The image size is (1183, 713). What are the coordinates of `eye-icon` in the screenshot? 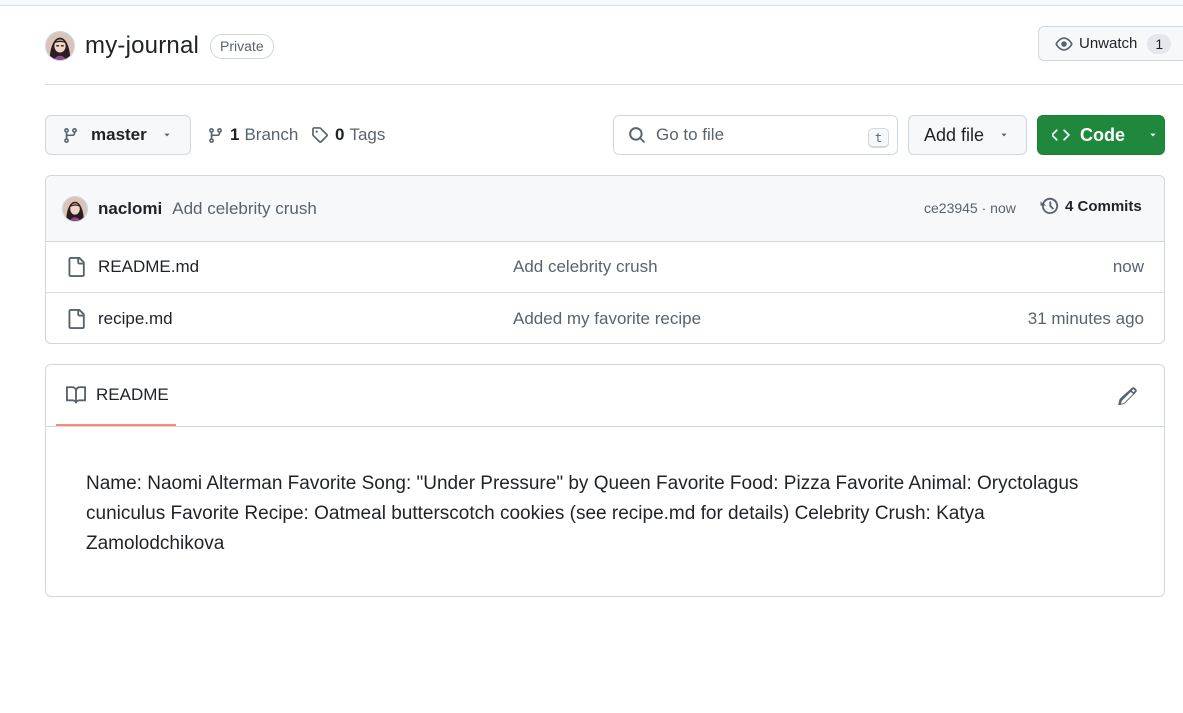 It's located at (1064, 43).